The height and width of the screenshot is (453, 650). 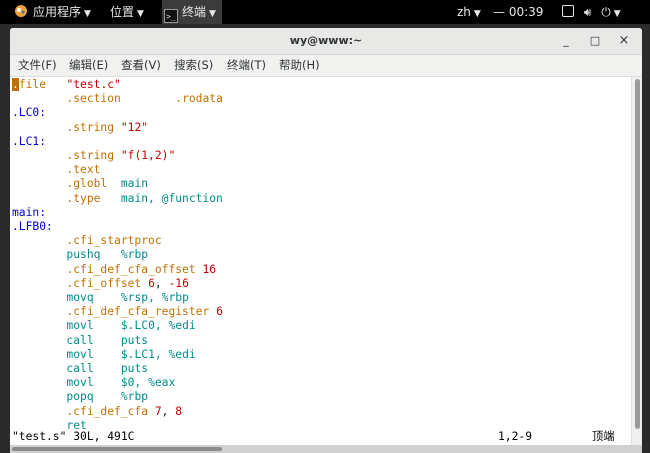 I want to click on system-status-menu: 🔊︎ ⏻ ▼, so click(x=591, y=12).